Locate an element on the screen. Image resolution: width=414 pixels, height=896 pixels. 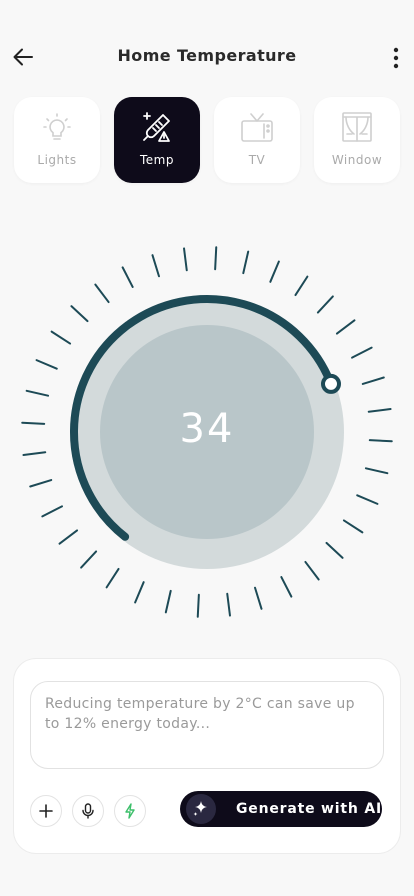
add-button is located at coordinates (46, 811).